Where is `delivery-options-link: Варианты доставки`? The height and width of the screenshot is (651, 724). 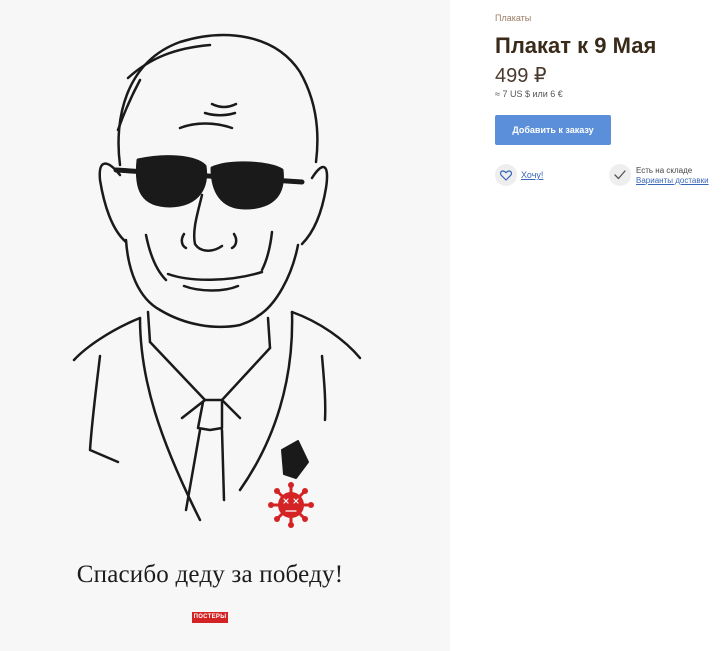
delivery-options-link: Варианты доставки is located at coordinates (672, 180).